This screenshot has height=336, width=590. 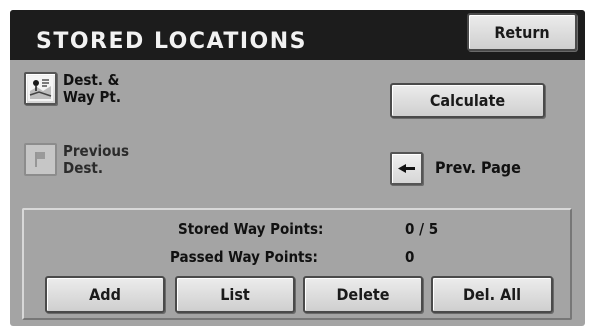 I want to click on title-bar: STORED LOCATIONS Return, so click(x=297, y=35).